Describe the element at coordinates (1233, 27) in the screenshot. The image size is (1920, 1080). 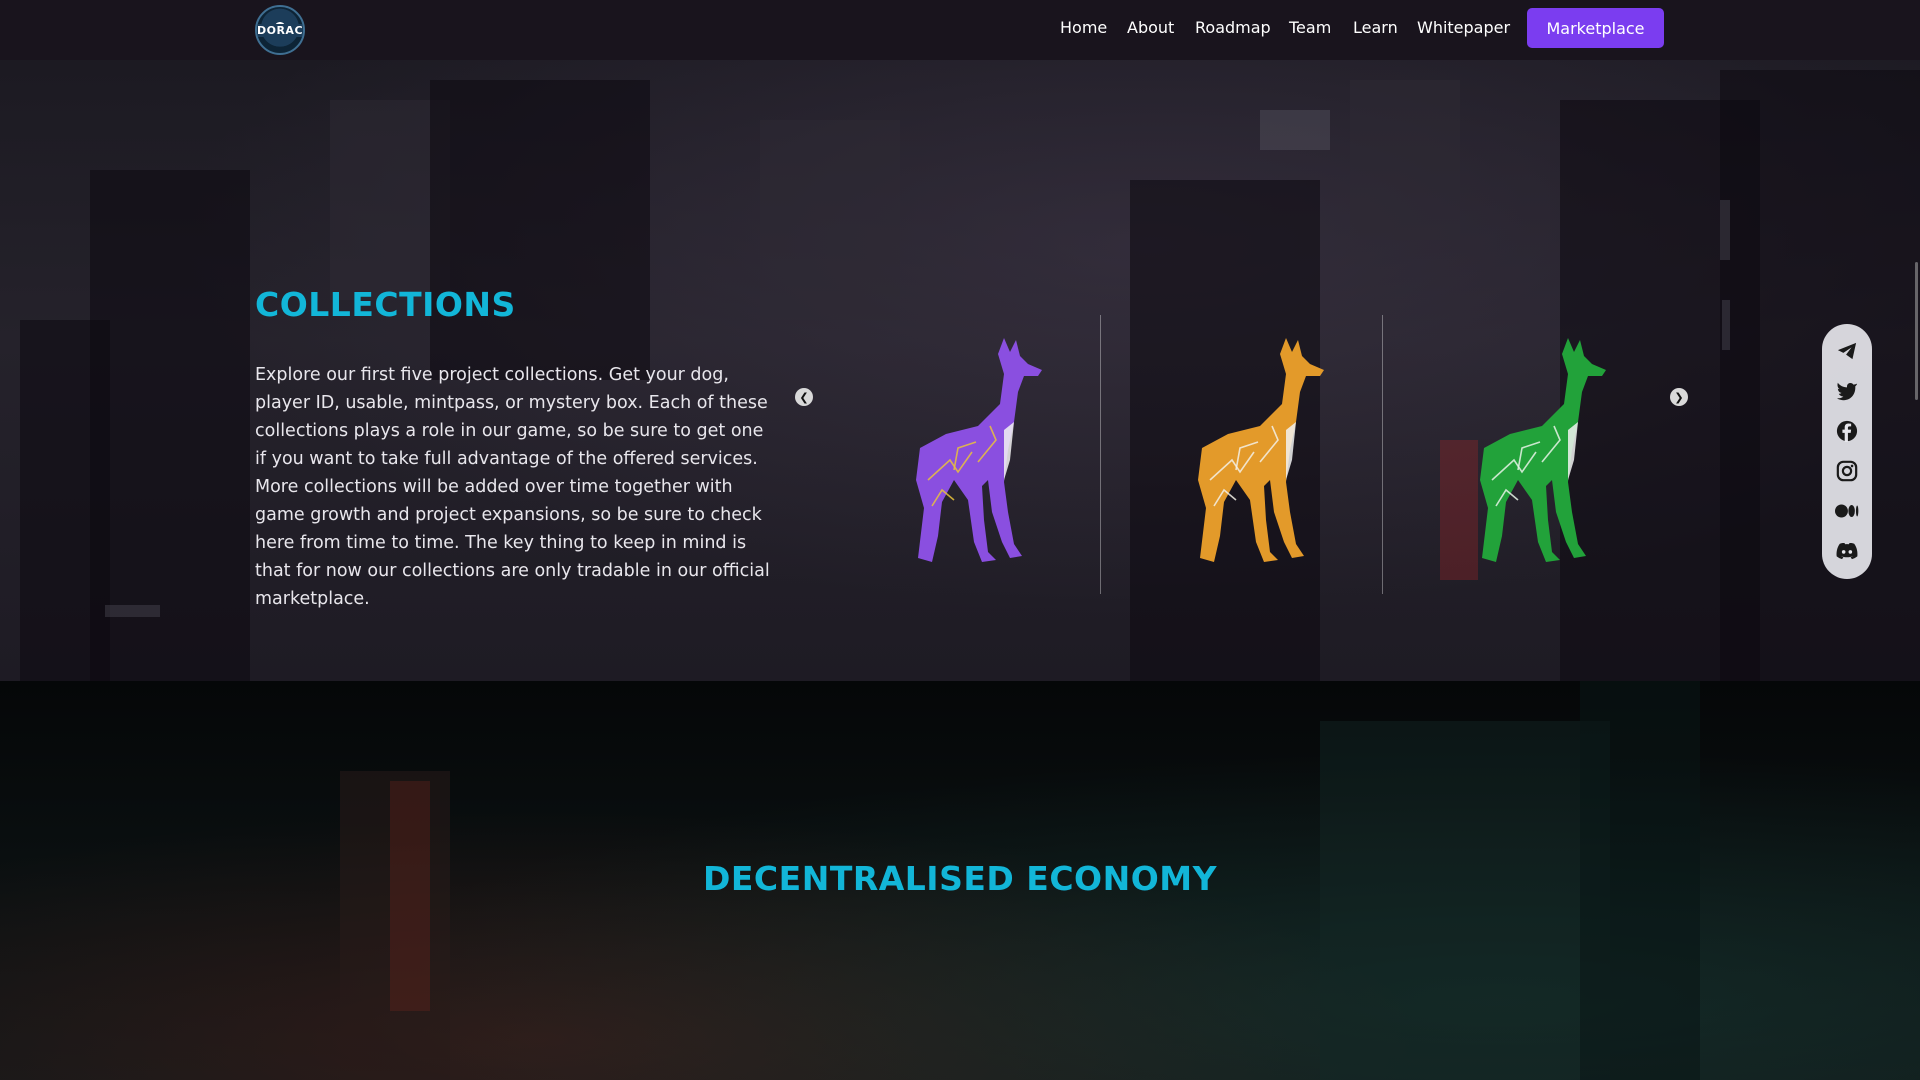
I see `nav-link-roadmap: Roadmap` at that location.